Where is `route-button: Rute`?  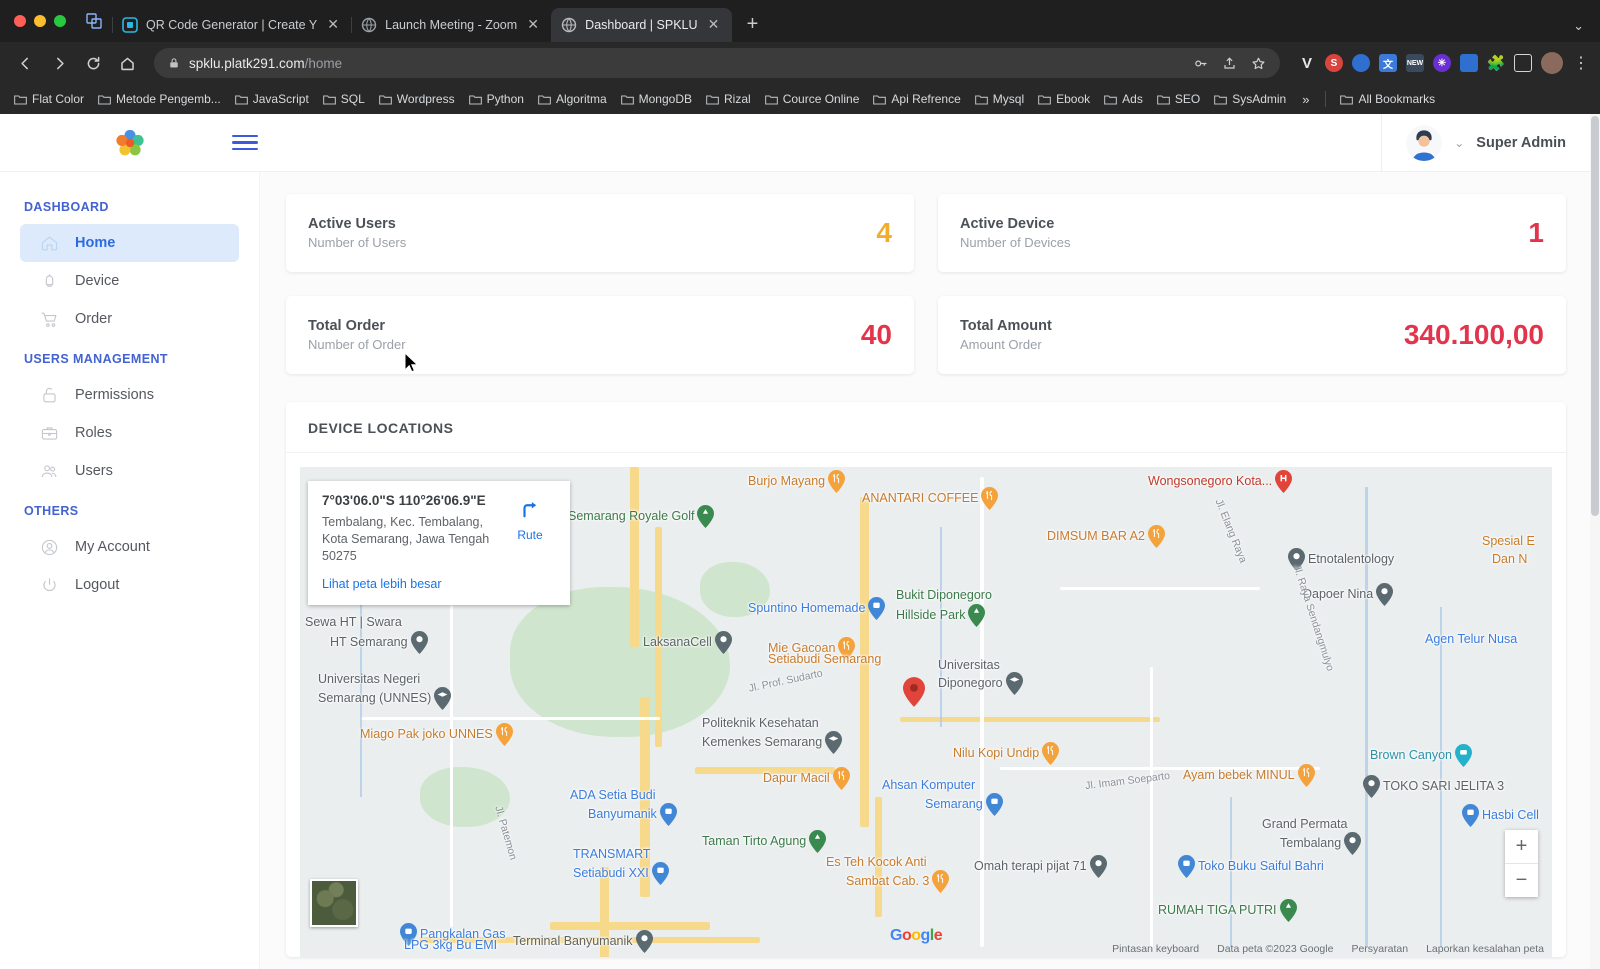
route-button: Rute is located at coordinates (530, 542).